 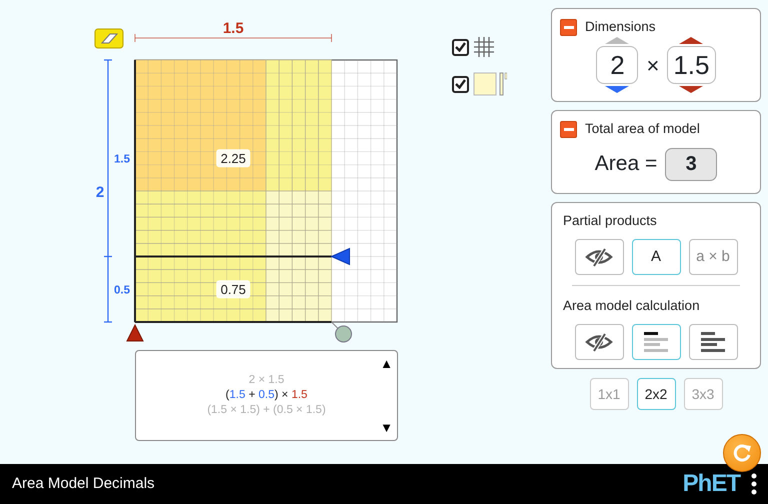 I want to click on option-button: a × b, so click(x=713, y=256).